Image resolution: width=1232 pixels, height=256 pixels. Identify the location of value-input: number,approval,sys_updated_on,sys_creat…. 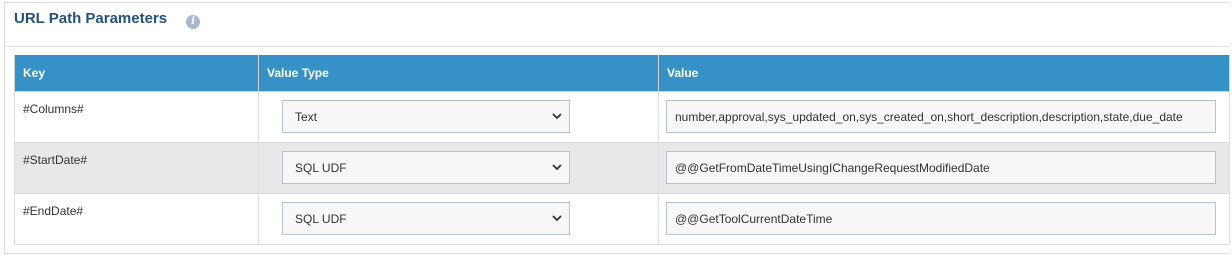
(941, 116).